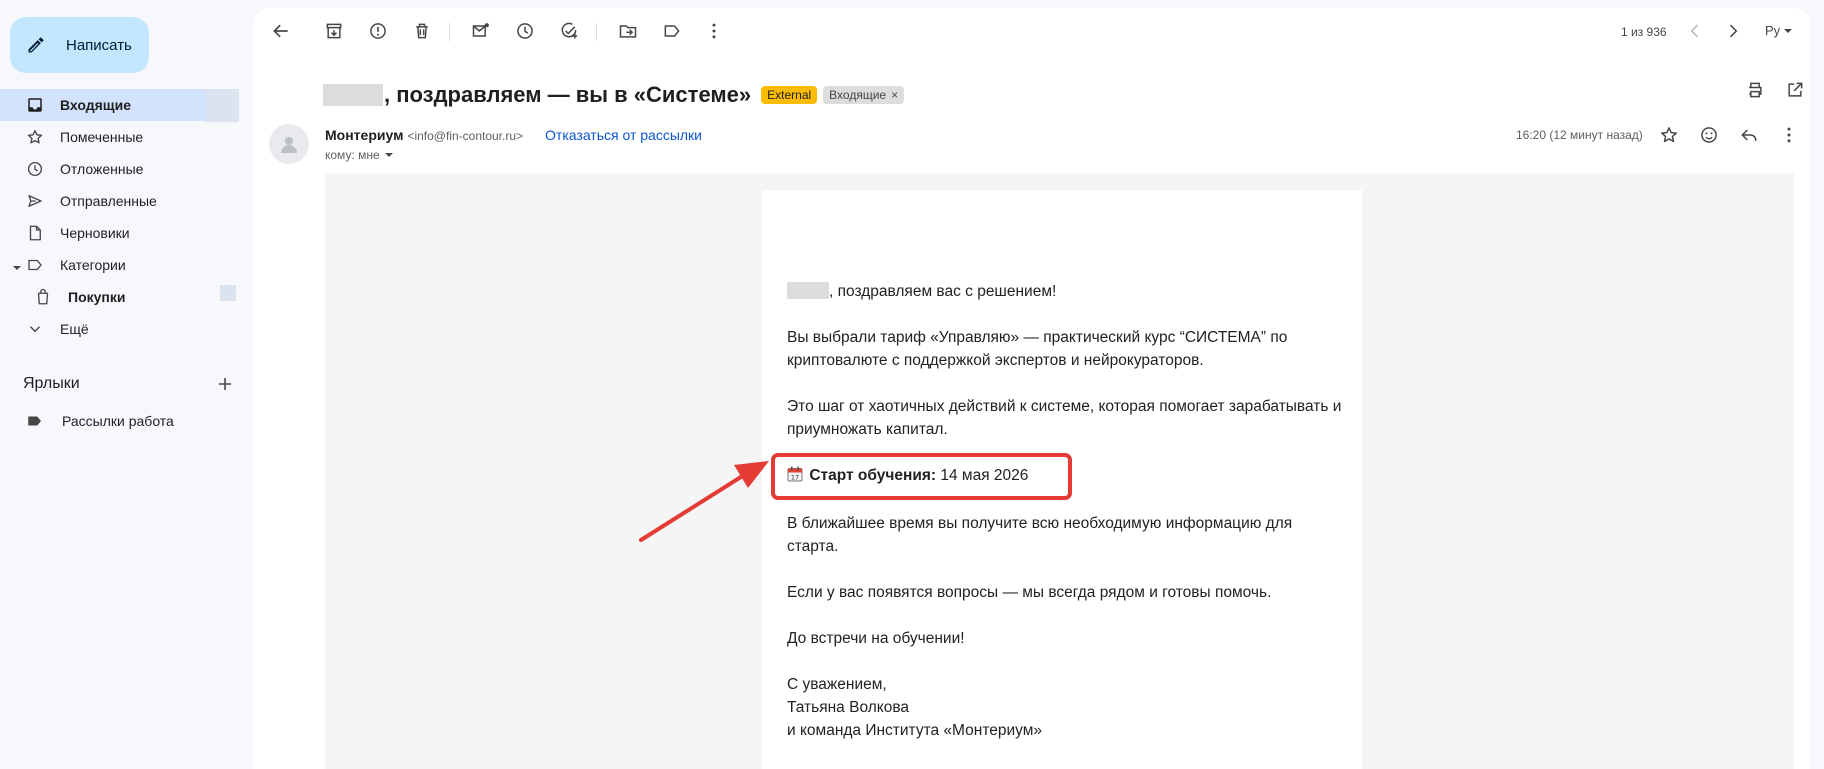 This screenshot has height=769, width=1824. What do you see at coordinates (422, 31) in the screenshot?
I see `delete-icon` at bounding box center [422, 31].